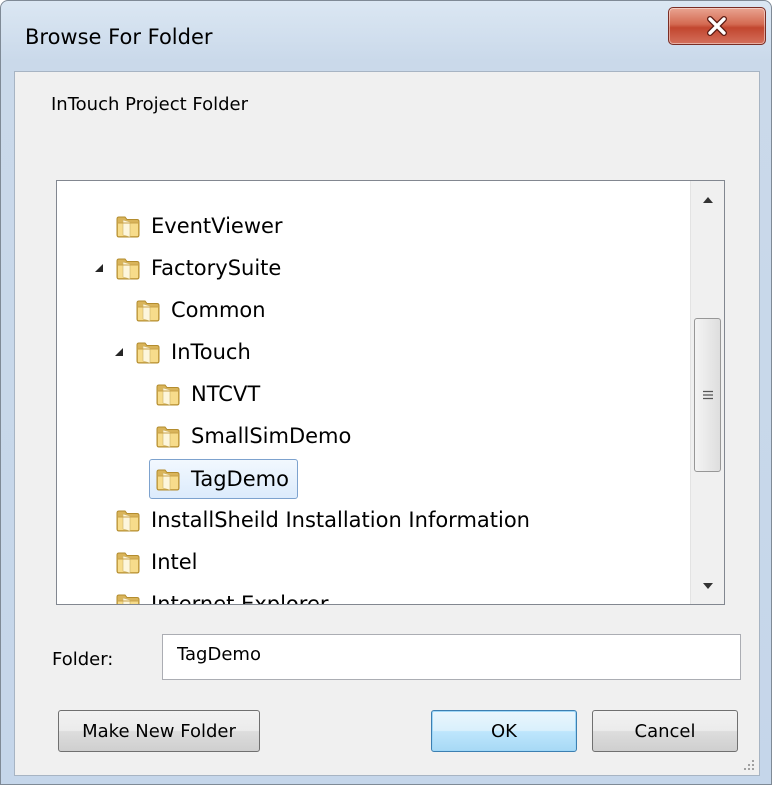 The image size is (772, 785). What do you see at coordinates (271, 436) in the screenshot?
I see `tree-item-label: SmallSimDemo` at bounding box center [271, 436].